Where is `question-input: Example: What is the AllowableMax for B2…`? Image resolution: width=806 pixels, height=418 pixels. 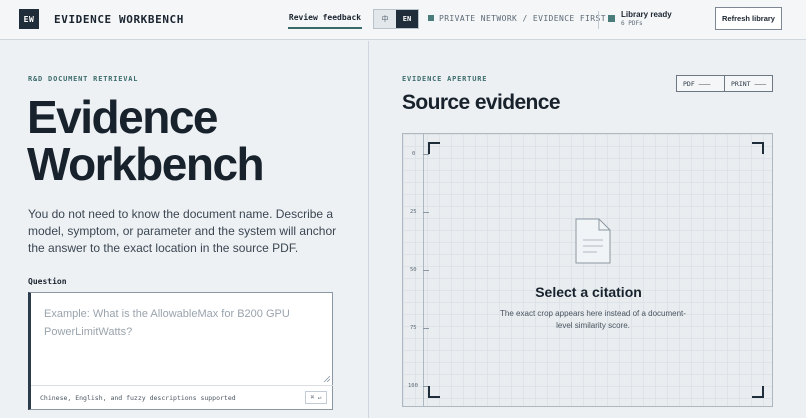
question-input: Example: What is the AllowableMax for B2… is located at coordinates (174, 323).